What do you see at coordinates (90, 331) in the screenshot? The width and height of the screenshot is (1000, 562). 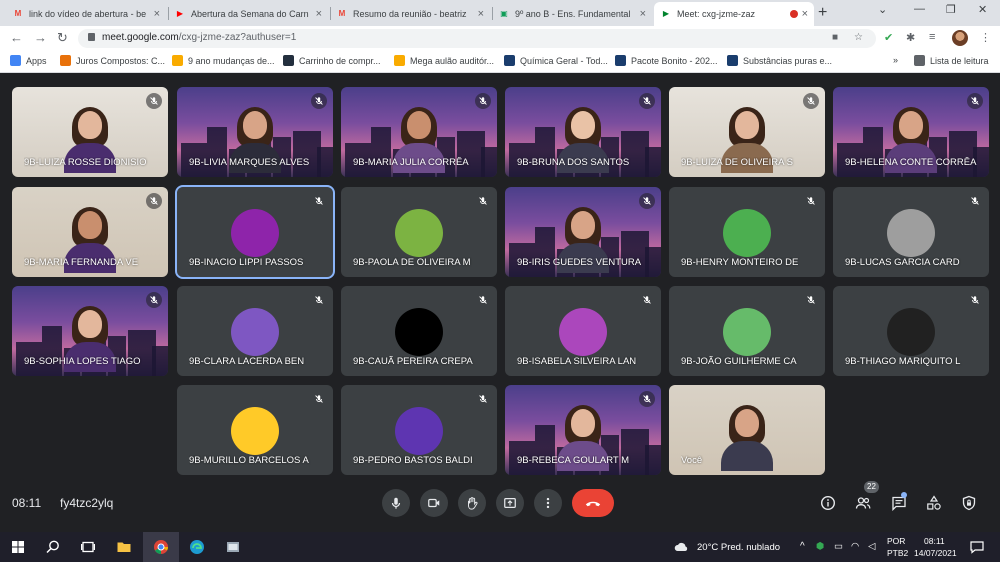 I see `participant-tile: 9B-SOPHIA LOPES TIAGO` at bounding box center [90, 331].